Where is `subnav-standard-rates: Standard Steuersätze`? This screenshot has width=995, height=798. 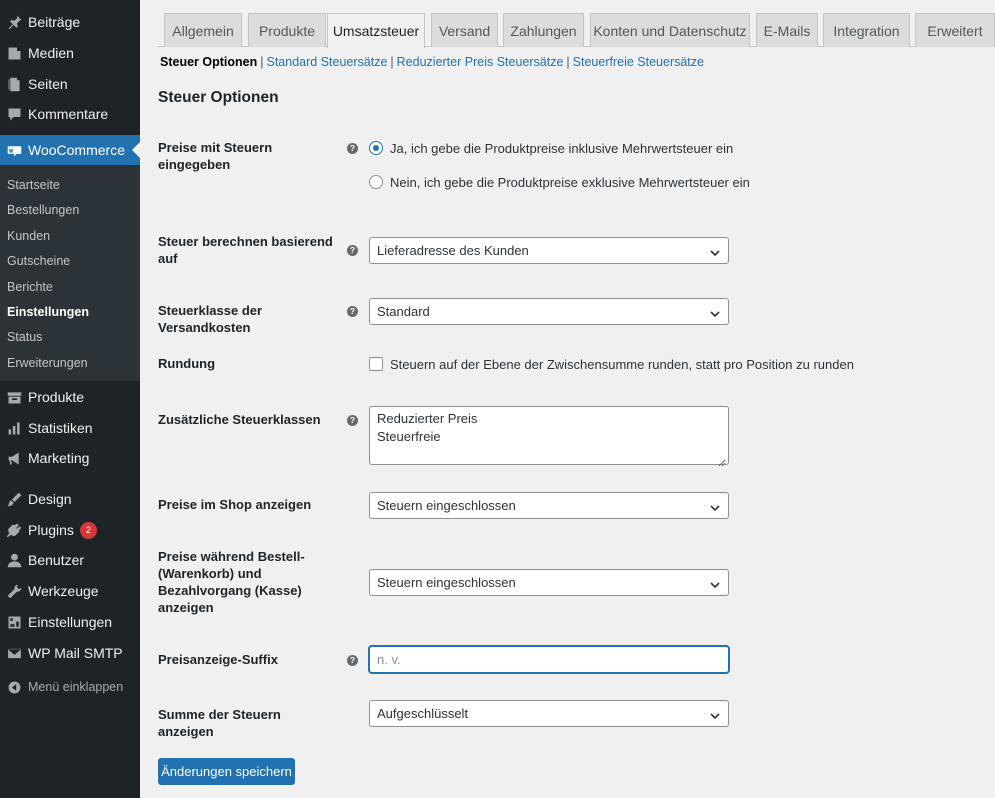 subnav-standard-rates: Standard Steuersätze is located at coordinates (326, 62).